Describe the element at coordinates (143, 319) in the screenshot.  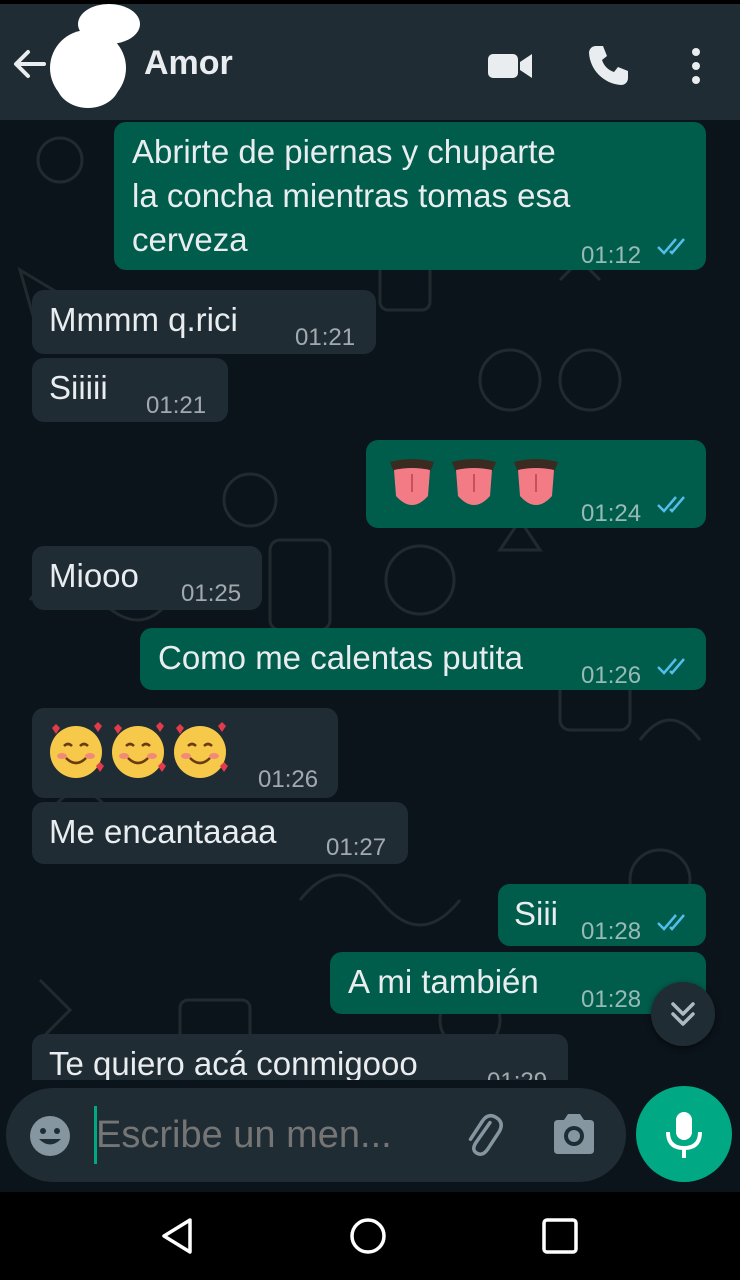
I see `message-text: Mmmm q.rici` at that location.